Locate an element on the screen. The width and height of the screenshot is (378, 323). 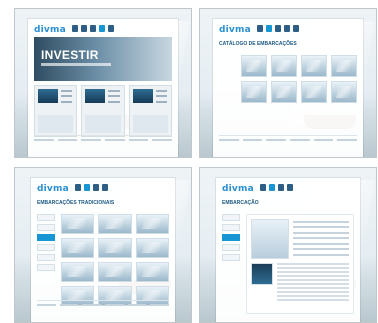
listing-grid is located at coordinates (115, 260).